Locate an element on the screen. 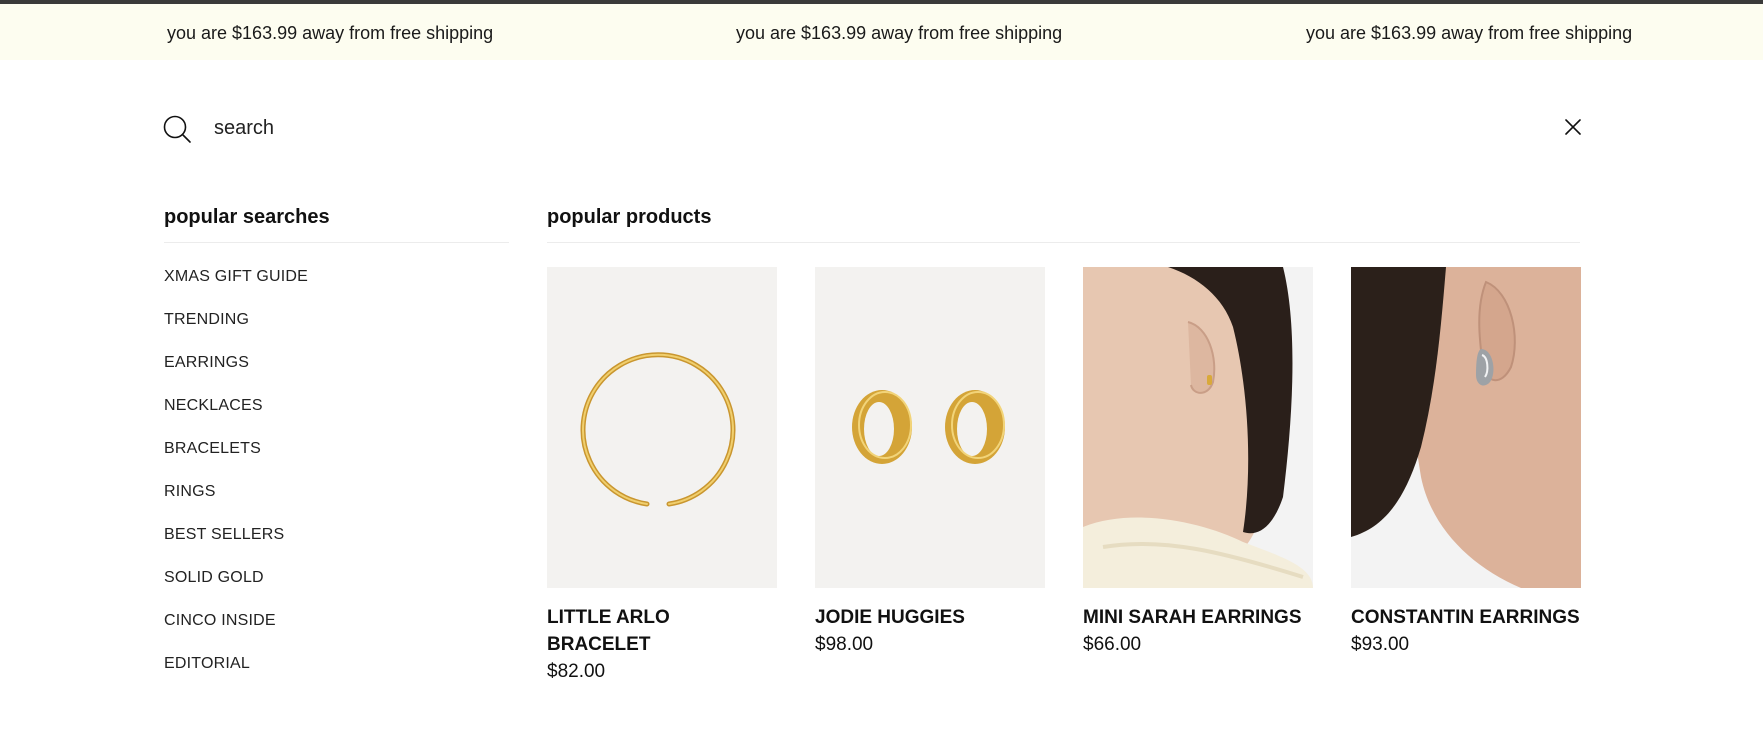 Image resolution: width=1763 pixels, height=730 pixels. product-price: $98.00 is located at coordinates (844, 644).